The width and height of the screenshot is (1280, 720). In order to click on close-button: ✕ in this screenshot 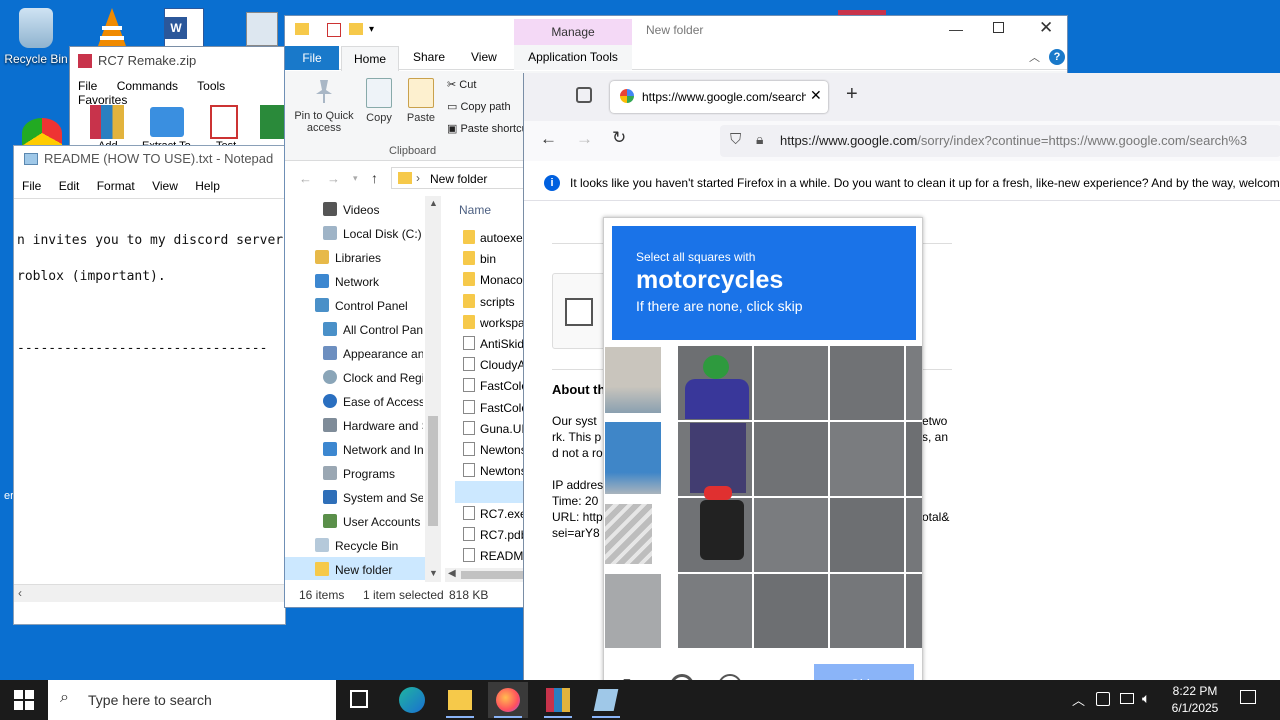, I will do `click(1046, 28)`.